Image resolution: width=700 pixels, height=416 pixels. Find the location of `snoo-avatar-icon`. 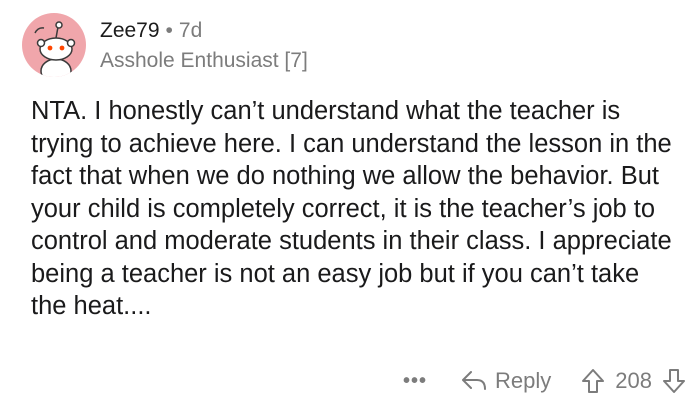

snoo-avatar-icon is located at coordinates (55, 49).